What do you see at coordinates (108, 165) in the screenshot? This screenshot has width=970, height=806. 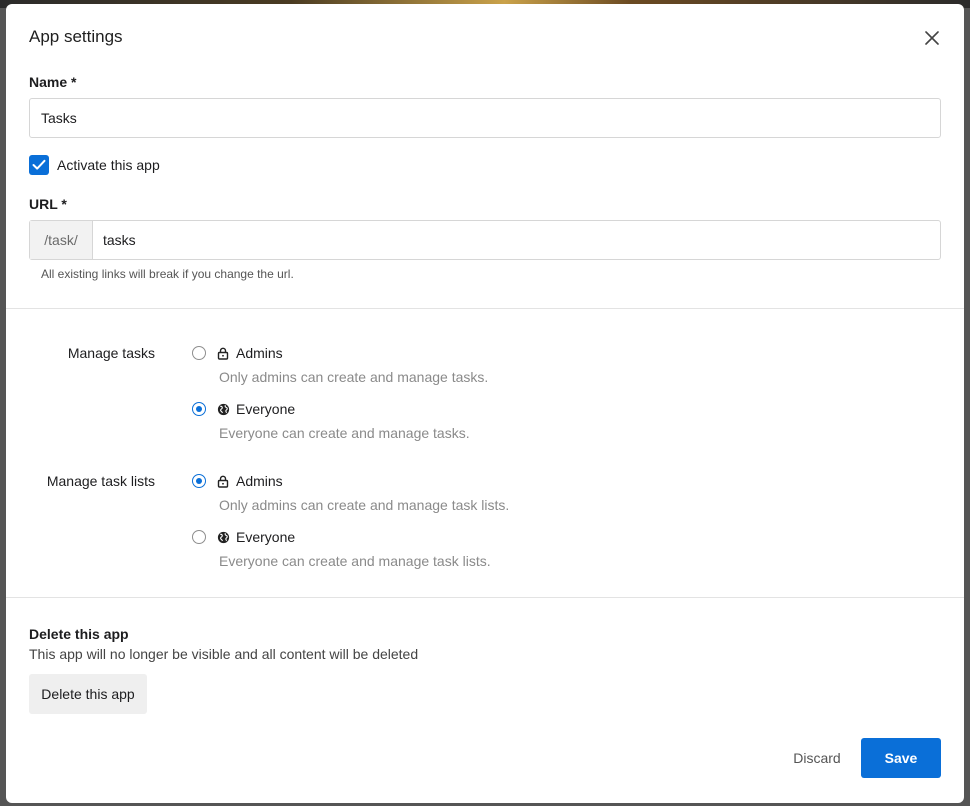 I see `activate-app-label: Activate this app` at bounding box center [108, 165].